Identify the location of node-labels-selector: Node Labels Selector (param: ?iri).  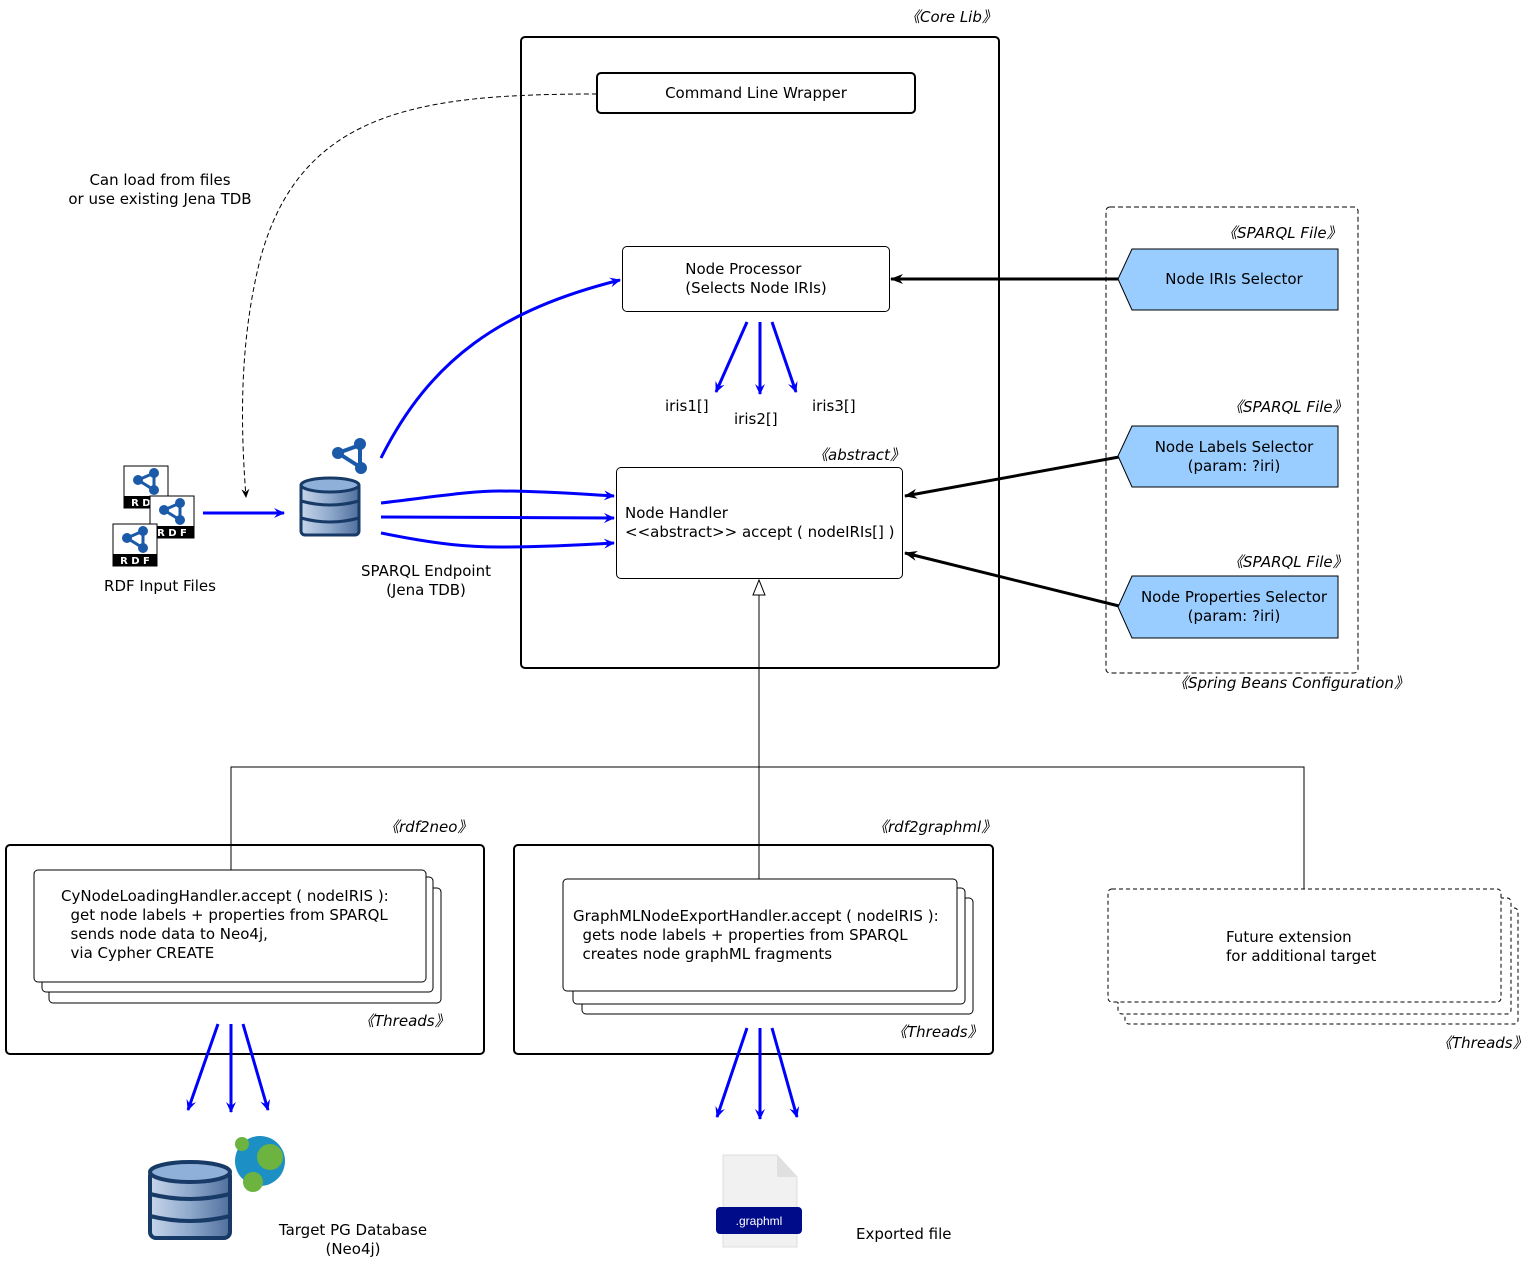
(1228, 456).